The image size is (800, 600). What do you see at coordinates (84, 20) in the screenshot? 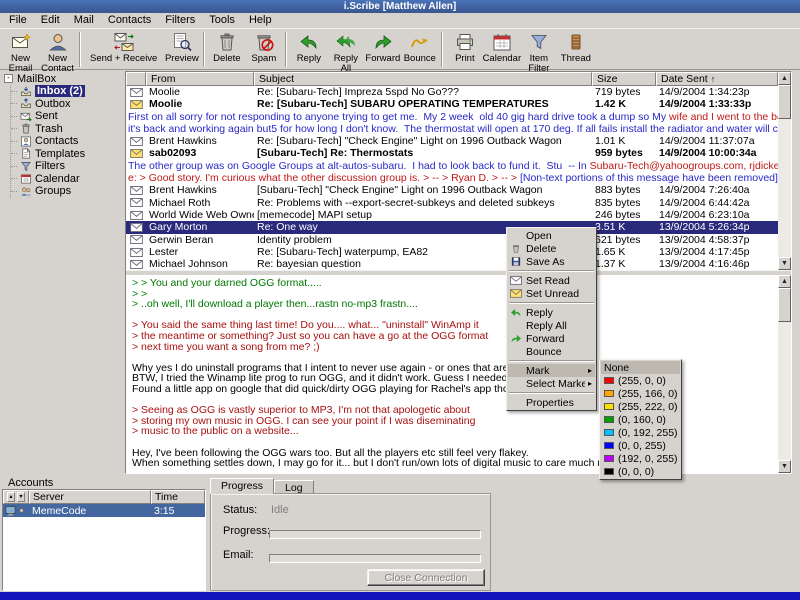
I see `menubar-item-mail: Mail` at bounding box center [84, 20].